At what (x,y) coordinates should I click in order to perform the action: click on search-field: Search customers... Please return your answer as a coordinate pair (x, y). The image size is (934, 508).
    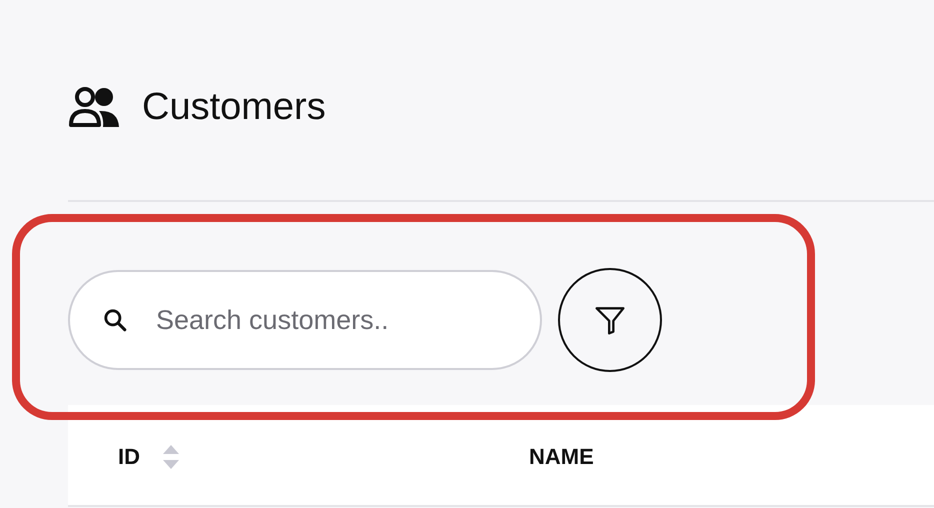
    Looking at the image, I should click on (305, 320).